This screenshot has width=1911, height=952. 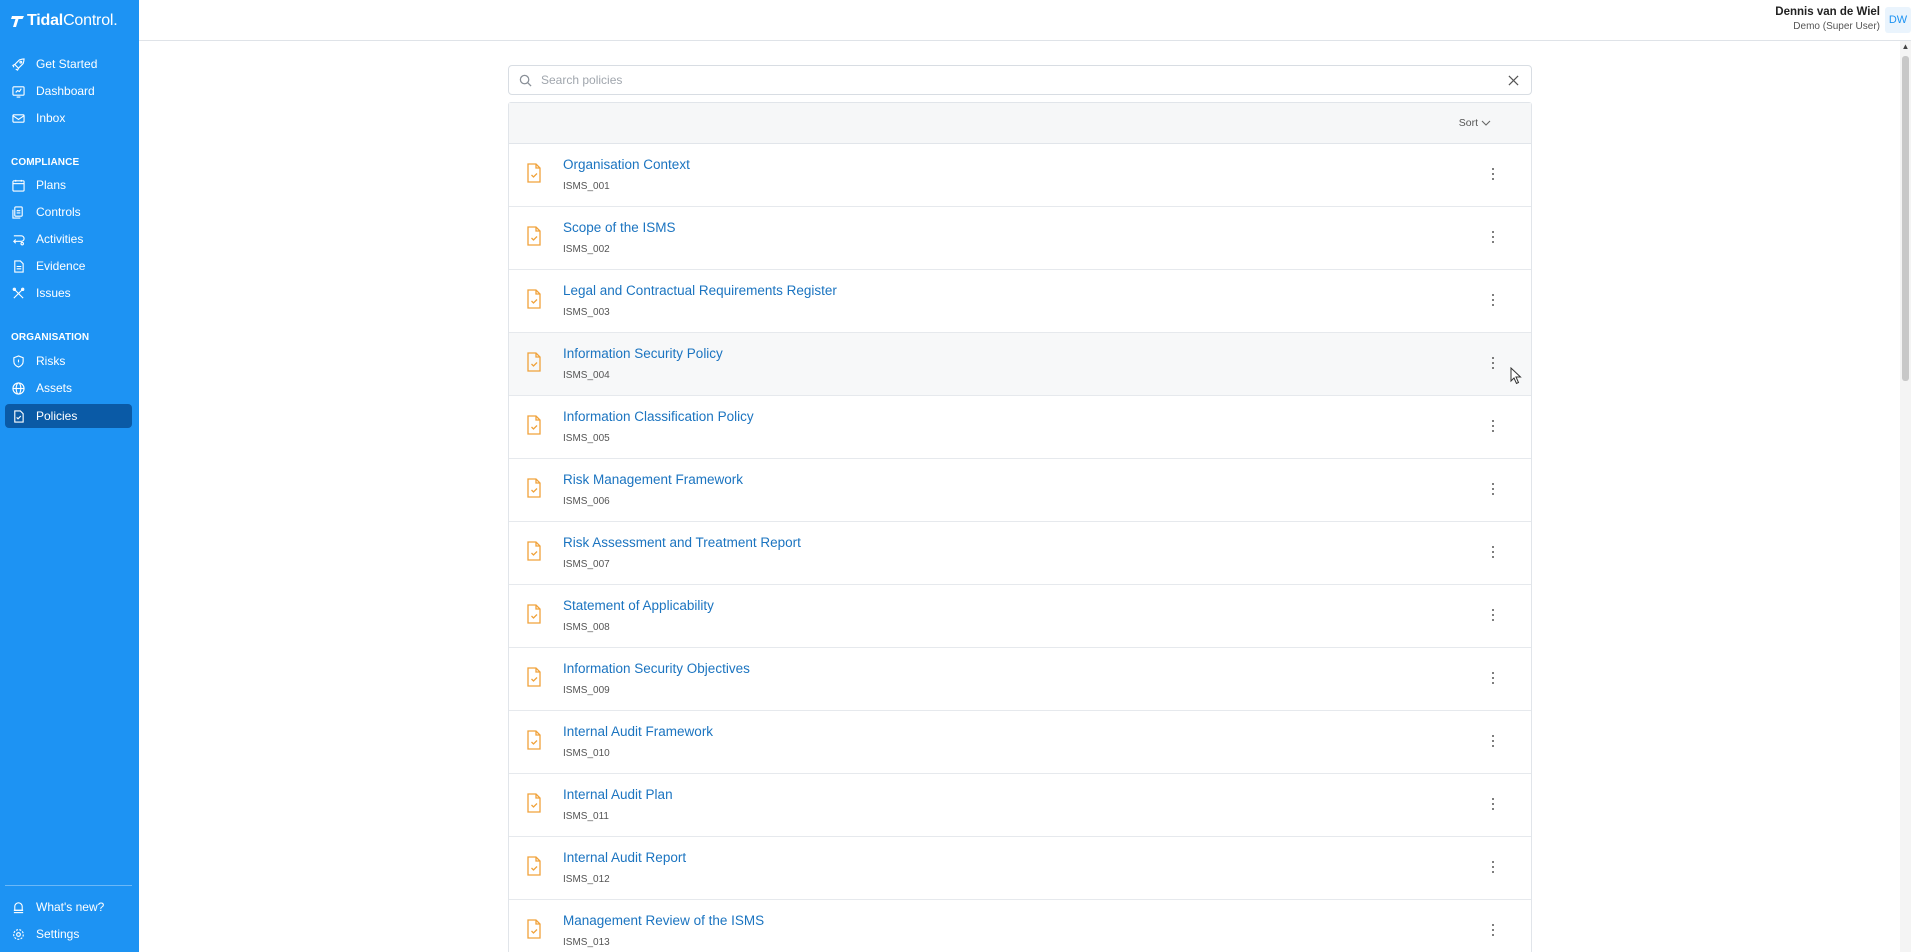 I want to click on close-icon, so click(x=1513, y=80).